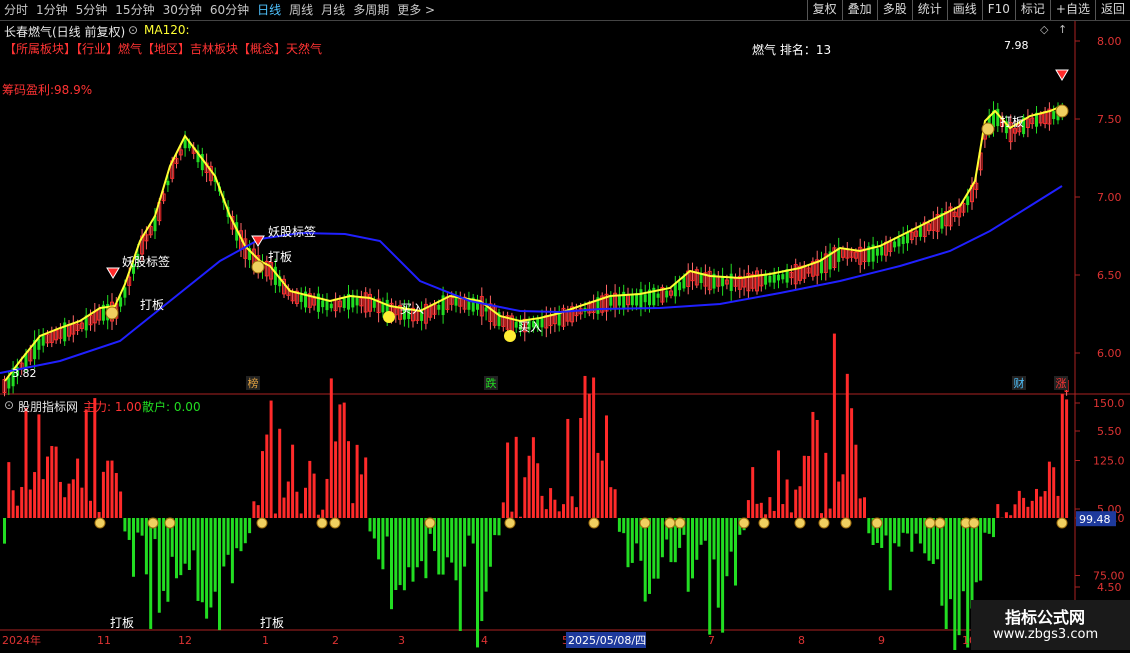 The height and width of the screenshot is (653, 1130). I want to click on settings-circle-icon: ⊙, so click(133, 30).